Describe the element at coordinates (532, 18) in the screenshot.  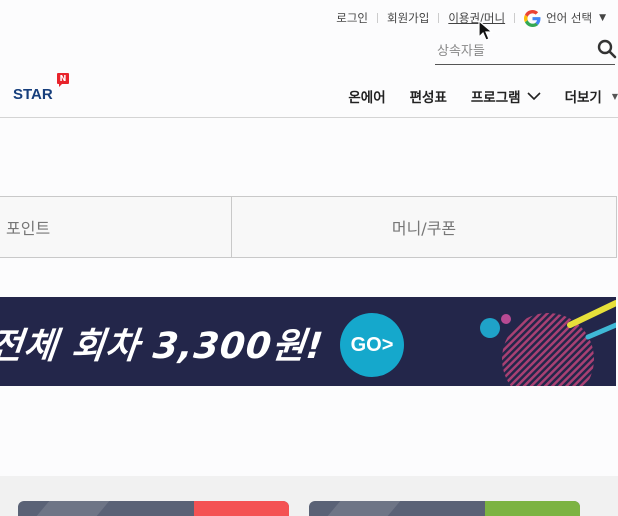
I see `google-icon` at that location.